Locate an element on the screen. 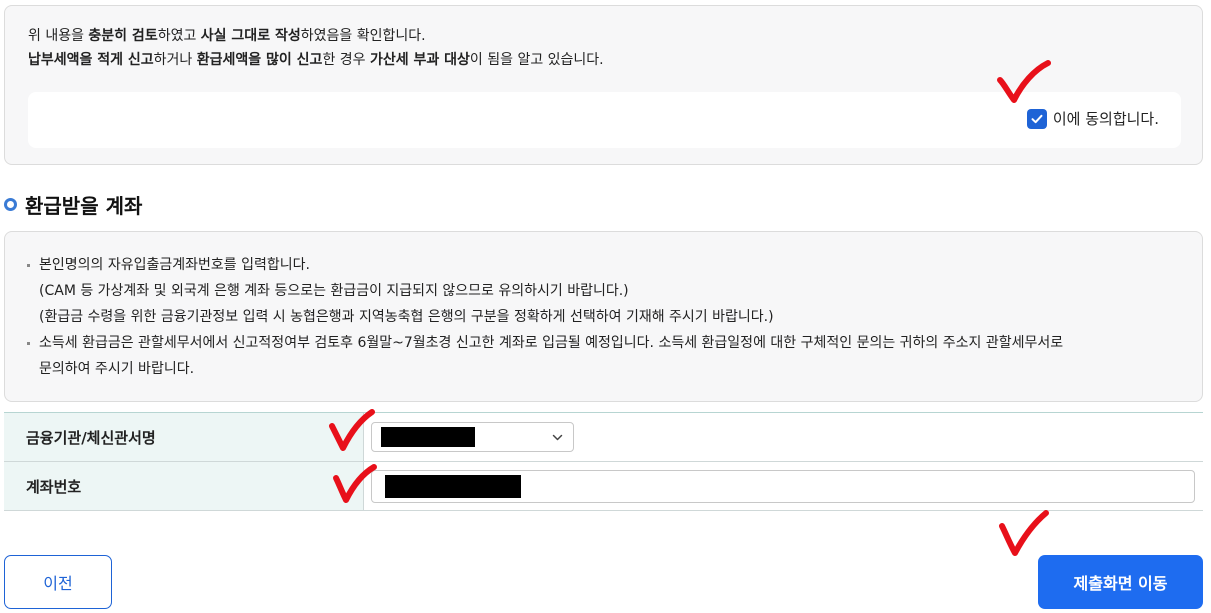 This screenshot has height=613, width=1211. confirmation-line-1: 위 내용을 충분히 검토하였고 사실 그대로 작성하였음을 확인합니다. is located at coordinates (316, 36).